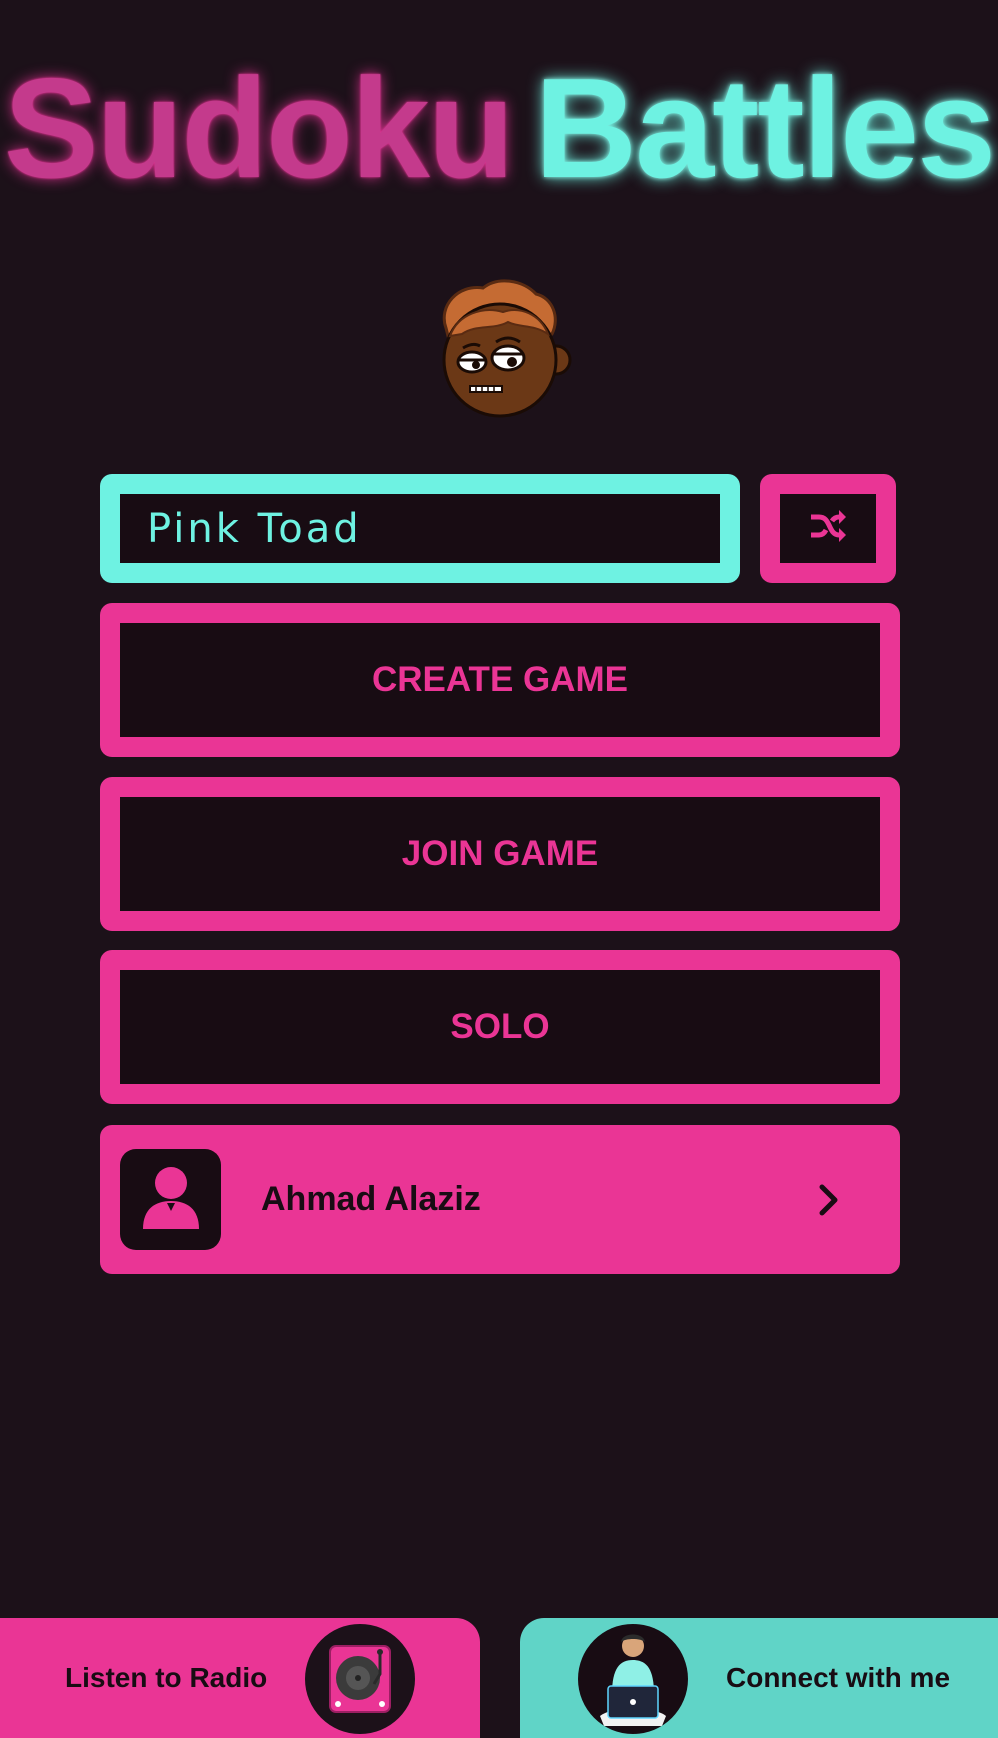 This screenshot has width=998, height=1738. I want to click on profile-avatar, so click(170, 1199).